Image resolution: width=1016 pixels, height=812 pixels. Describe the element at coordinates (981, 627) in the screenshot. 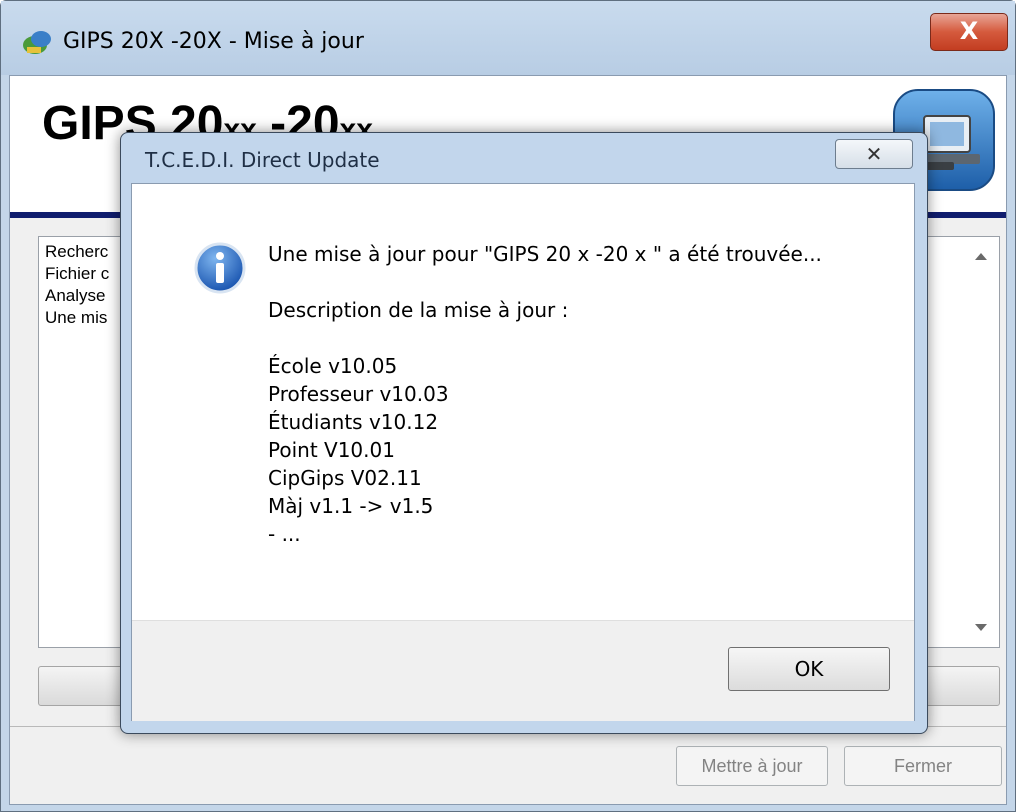

I see `scroll-down-arrow-icon` at that location.